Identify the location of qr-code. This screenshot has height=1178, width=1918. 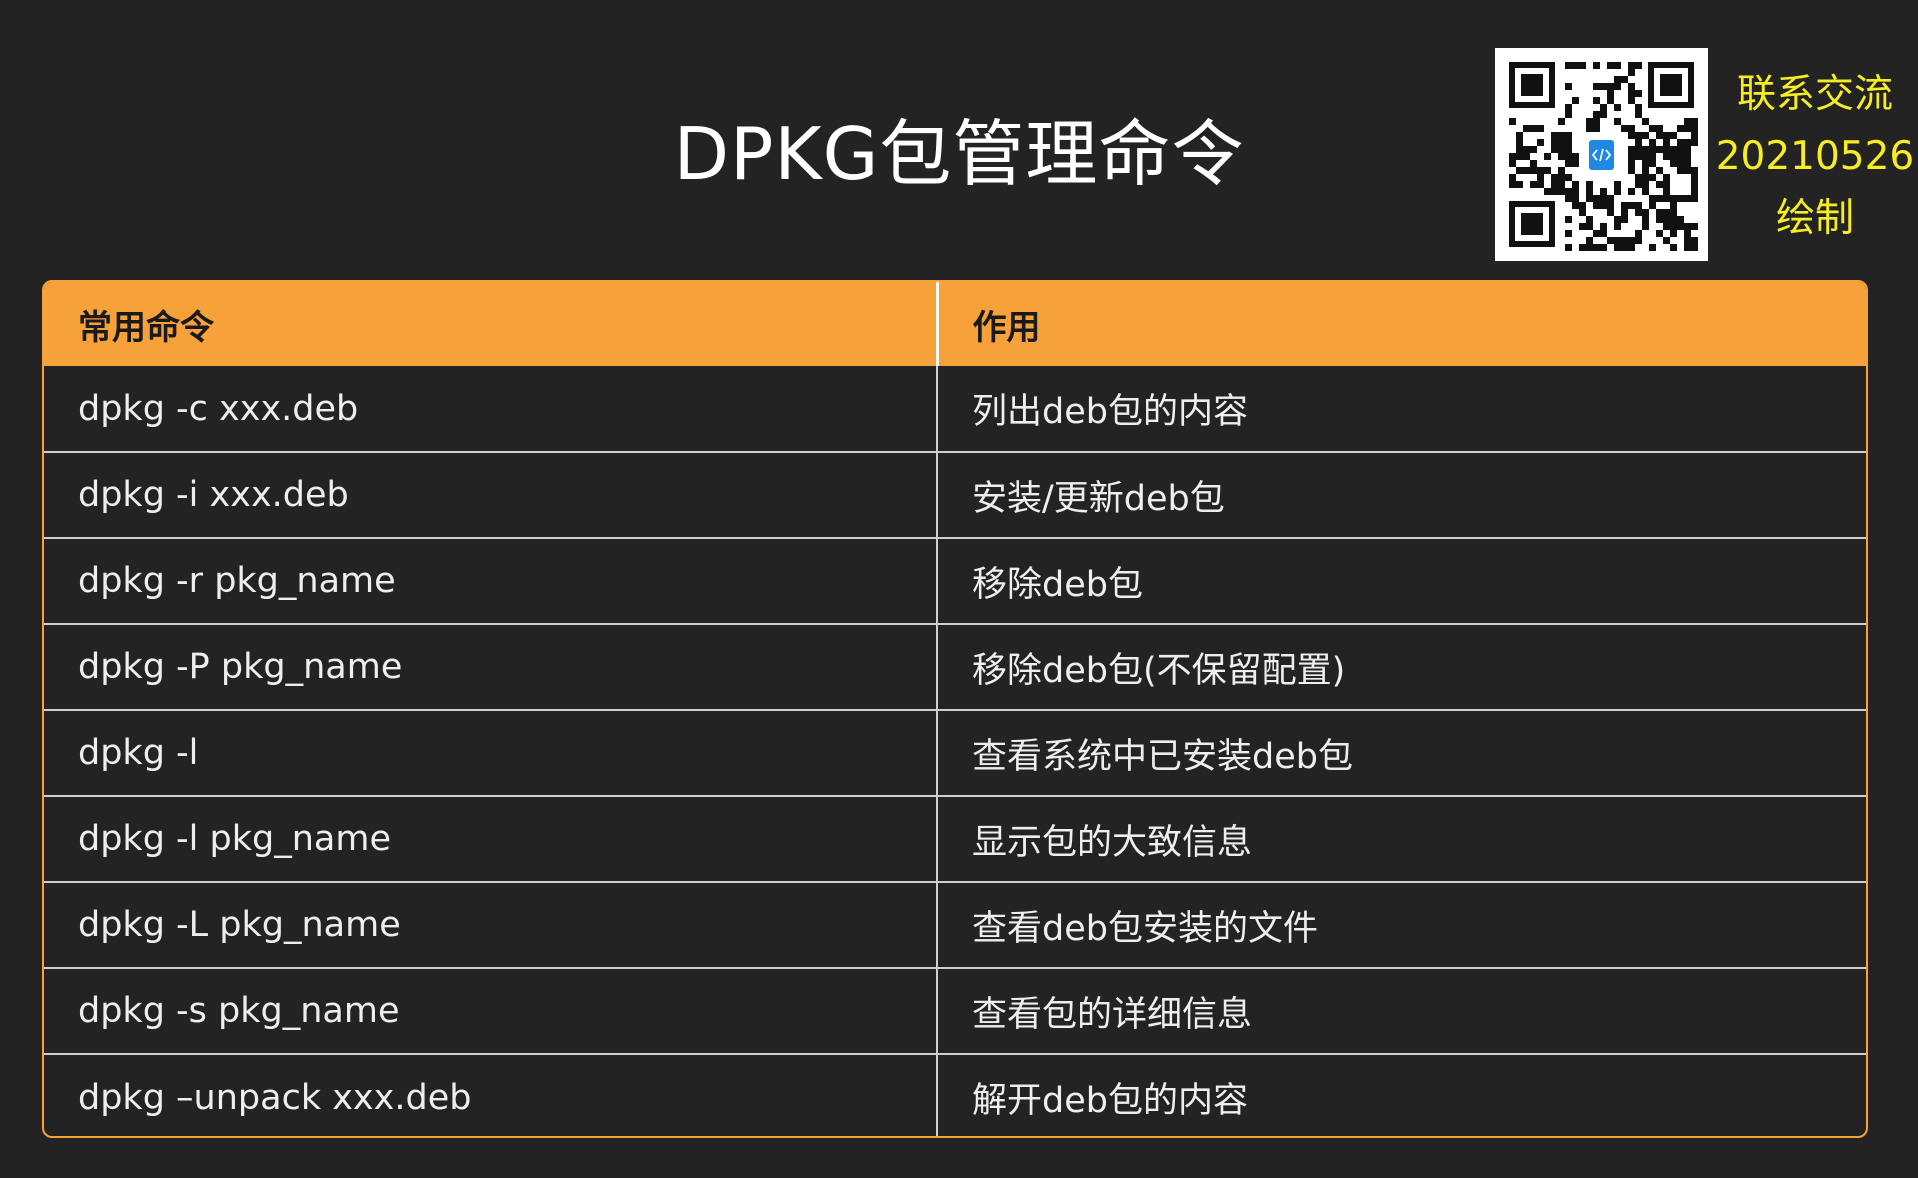
(1601, 154).